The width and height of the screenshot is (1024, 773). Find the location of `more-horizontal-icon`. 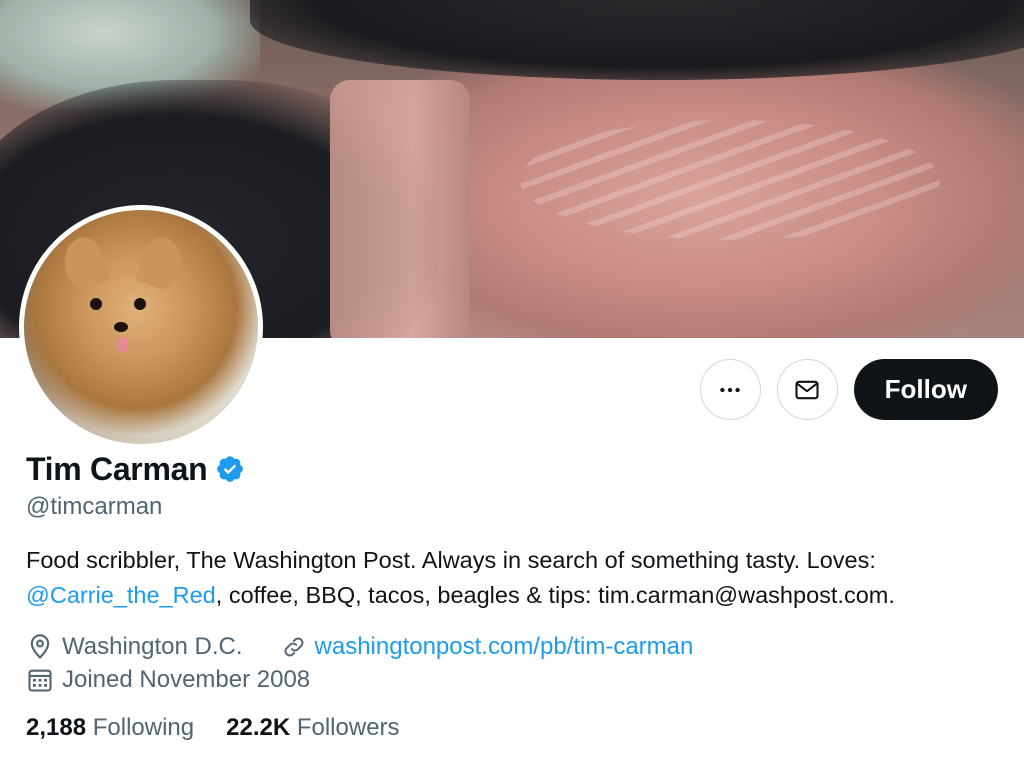

more-horizontal-icon is located at coordinates (730, 389).